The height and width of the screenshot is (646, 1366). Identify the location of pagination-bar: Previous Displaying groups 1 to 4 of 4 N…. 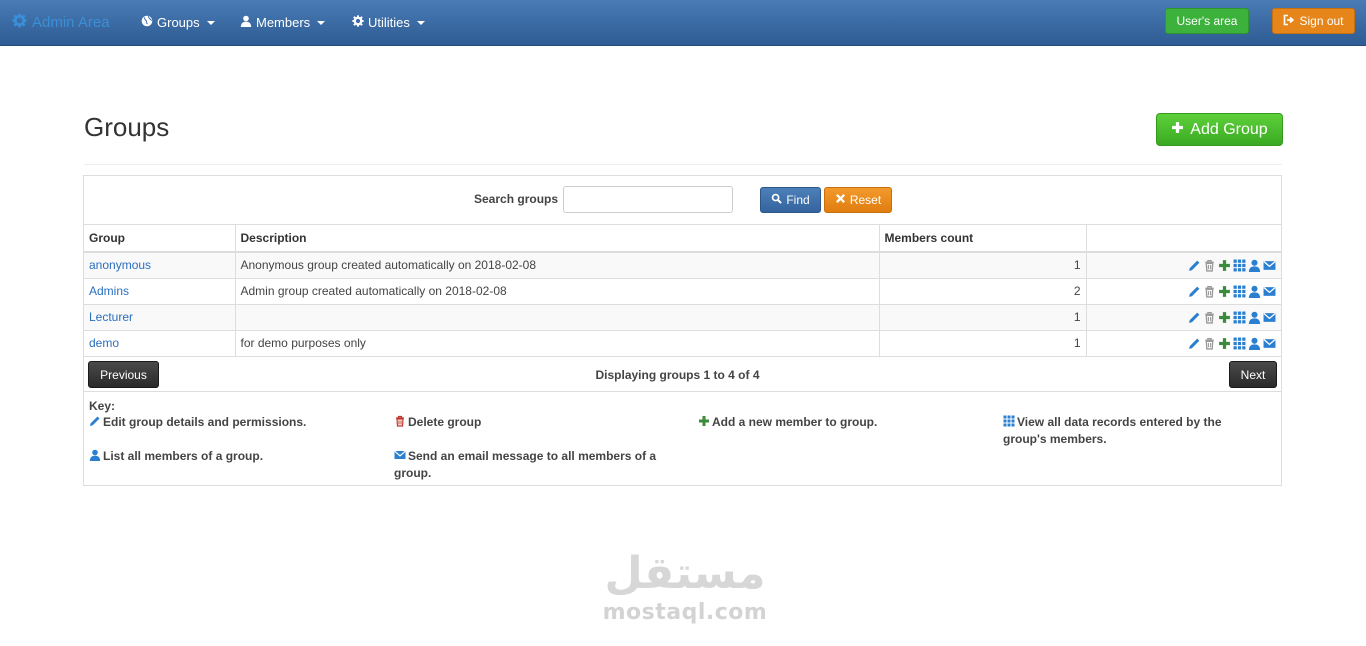
(682, 374).